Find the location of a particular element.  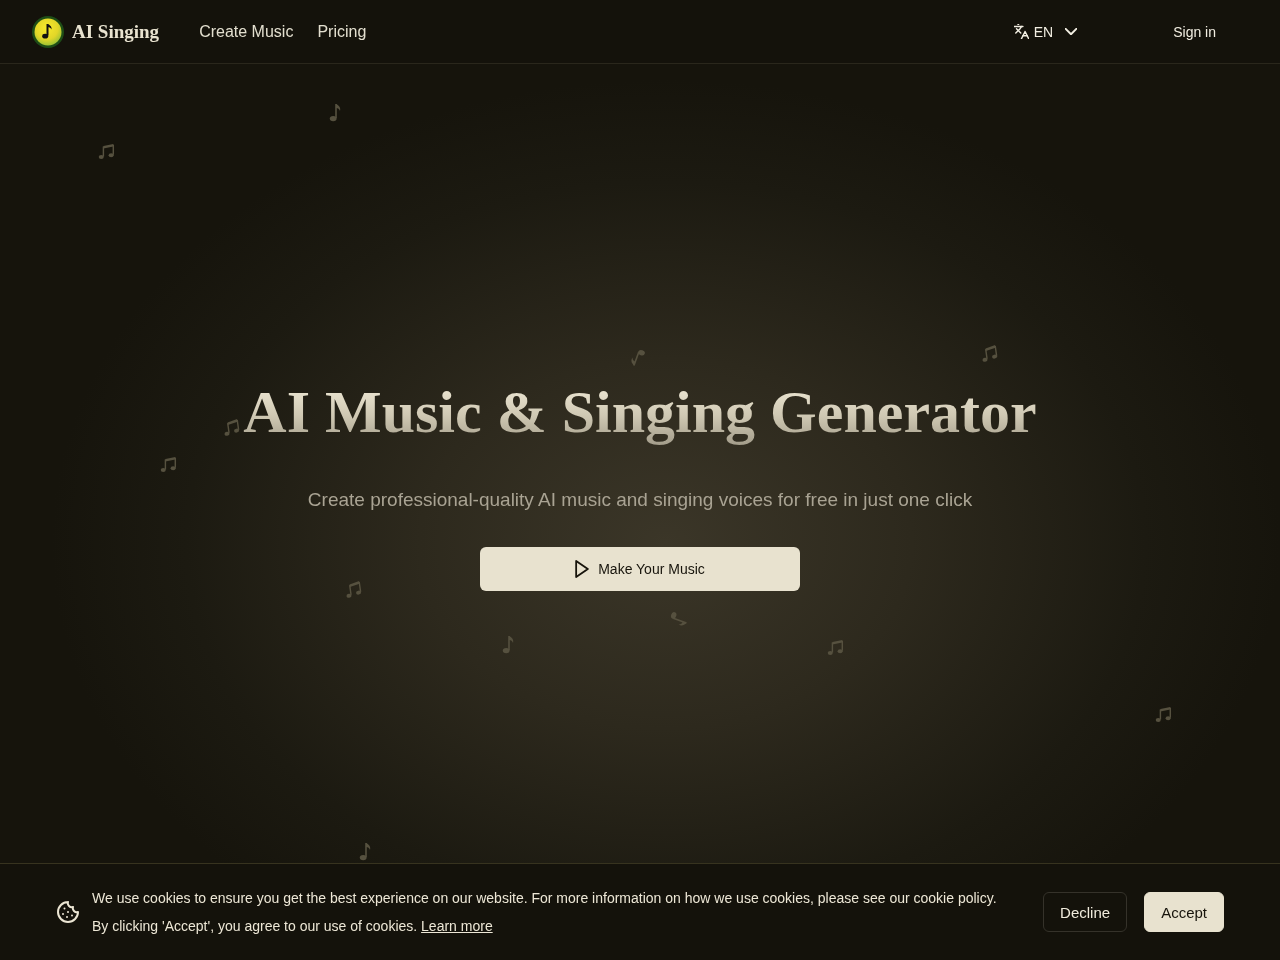

chevron-down-icon is located at coordinates (1071, 31).